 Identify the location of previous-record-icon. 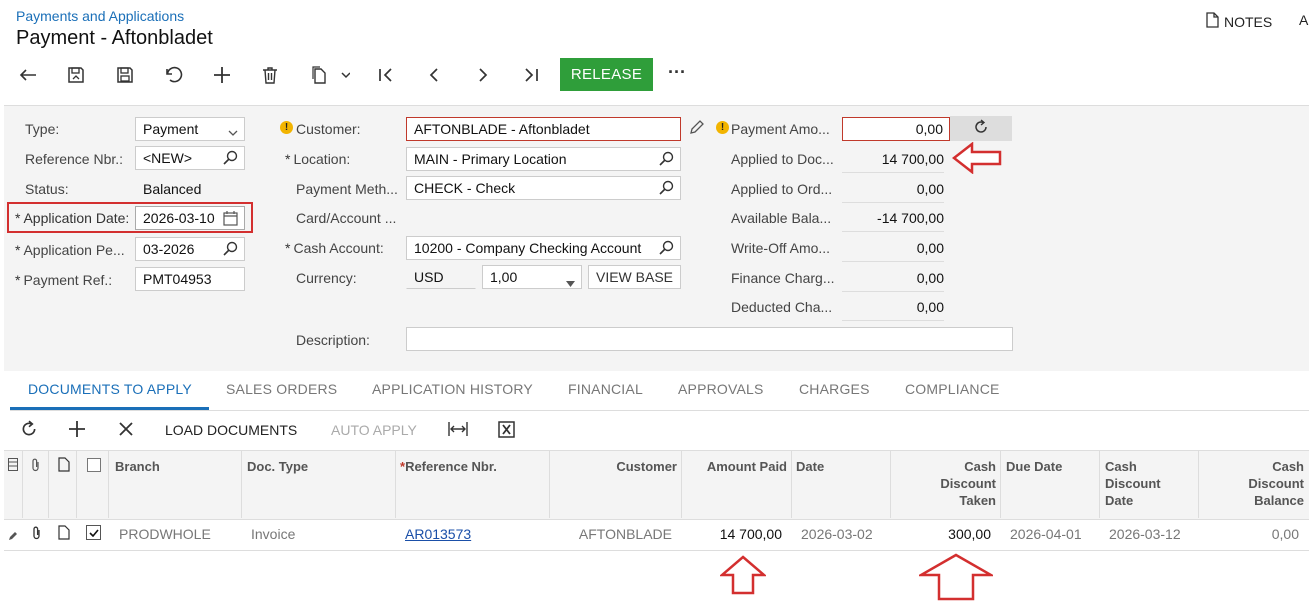
(434, 75).